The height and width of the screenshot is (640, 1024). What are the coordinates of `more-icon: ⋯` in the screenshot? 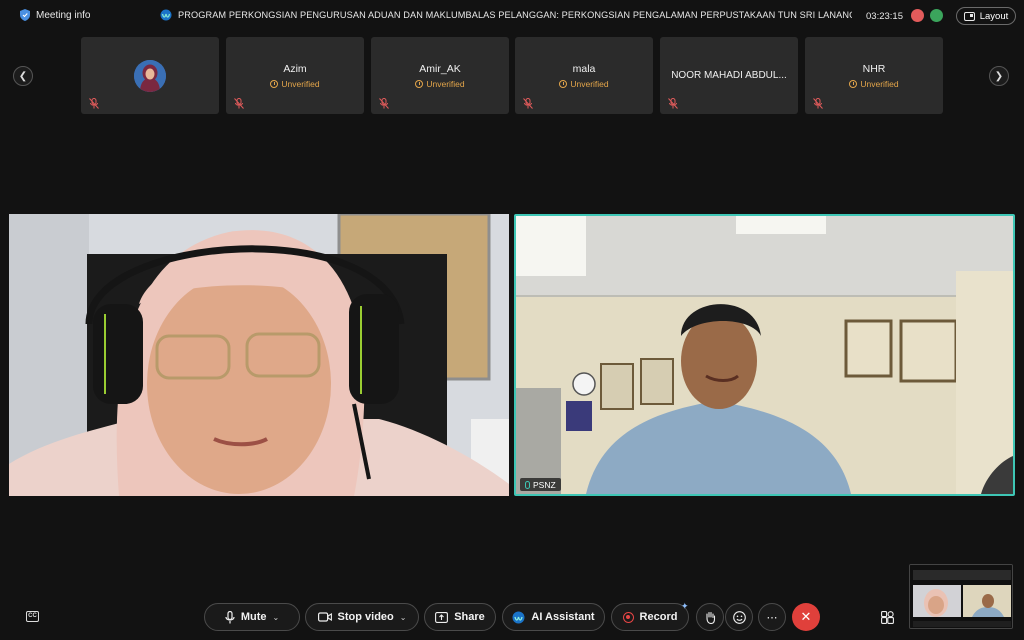 It's located at (772, 617).